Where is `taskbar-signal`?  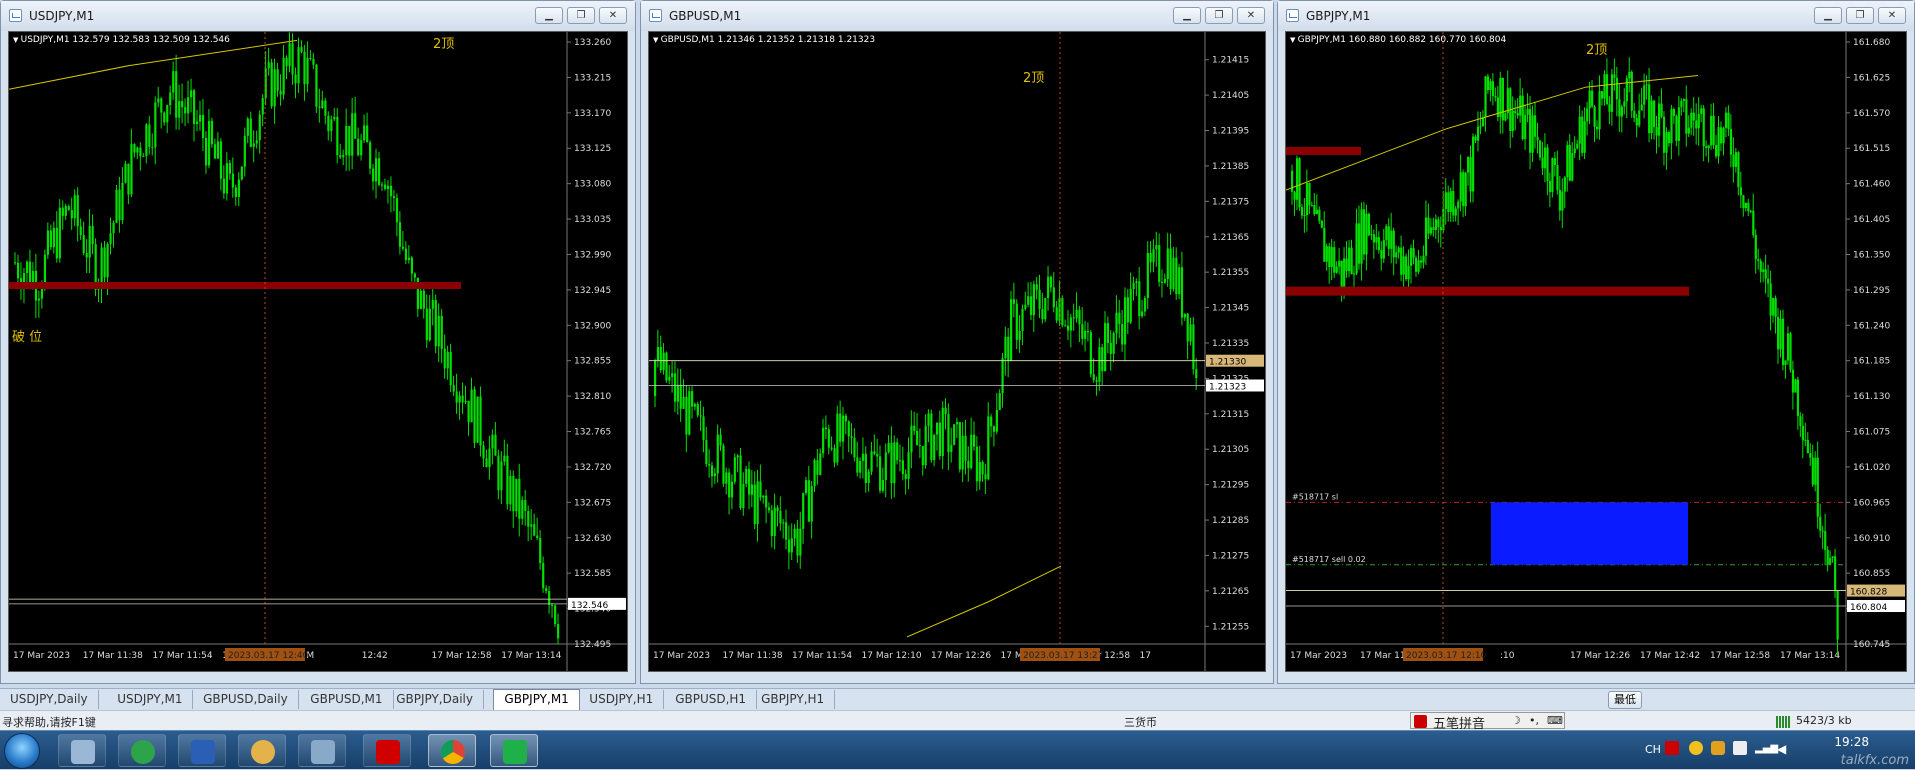 taskbar-signal is located at coordinates (514, 750).